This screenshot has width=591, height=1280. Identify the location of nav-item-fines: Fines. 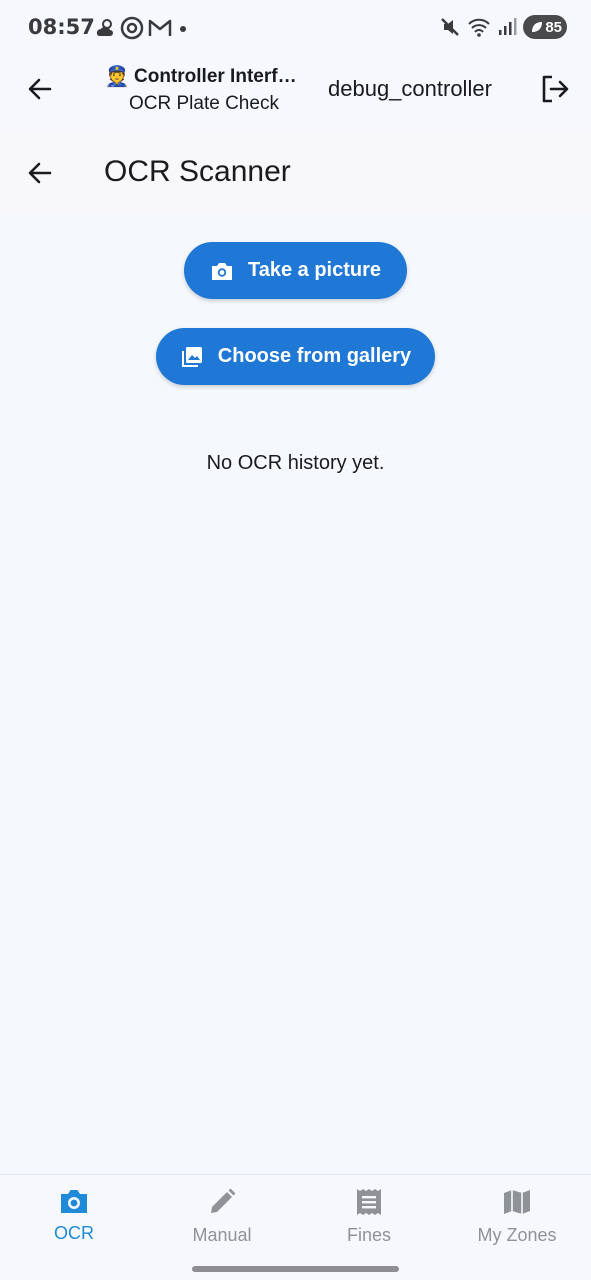
(369, 1216).